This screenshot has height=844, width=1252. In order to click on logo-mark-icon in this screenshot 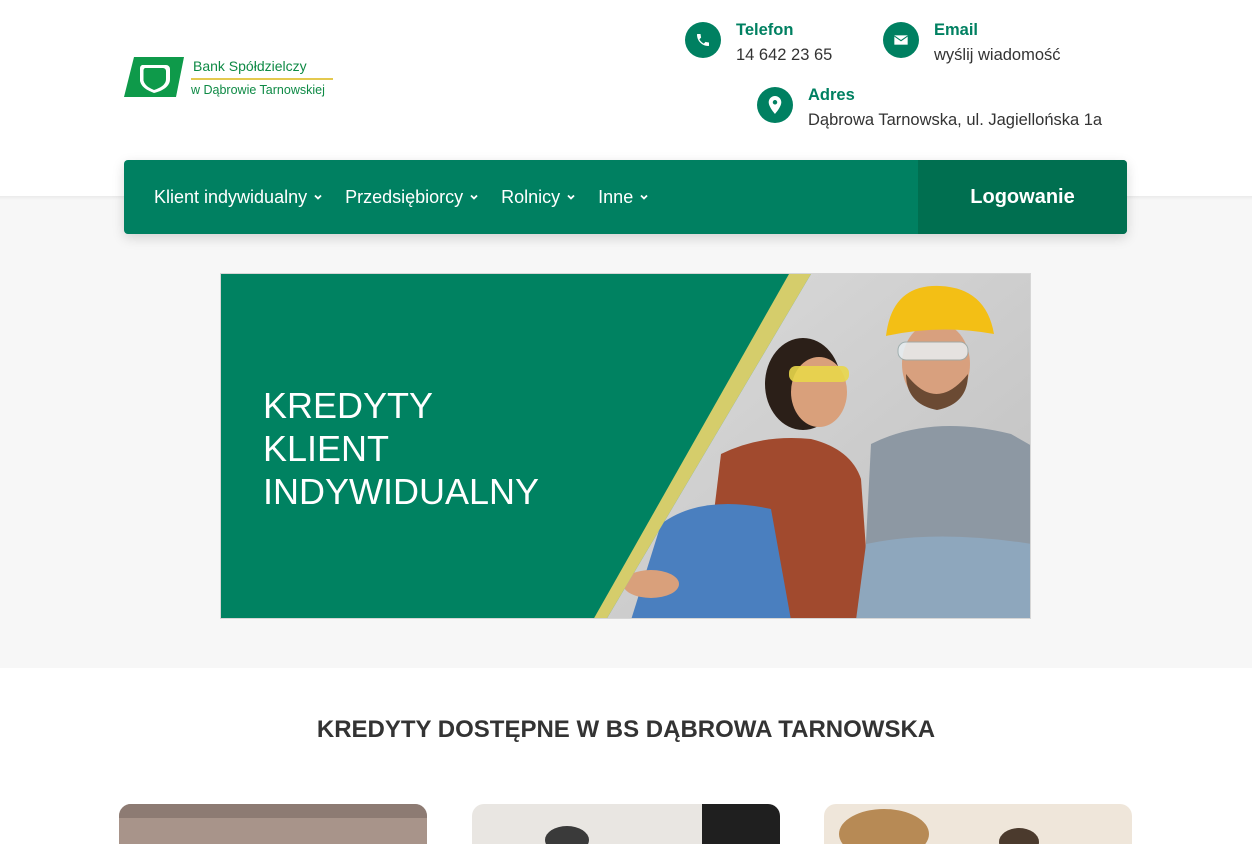, I will do `click(154, 77)`.